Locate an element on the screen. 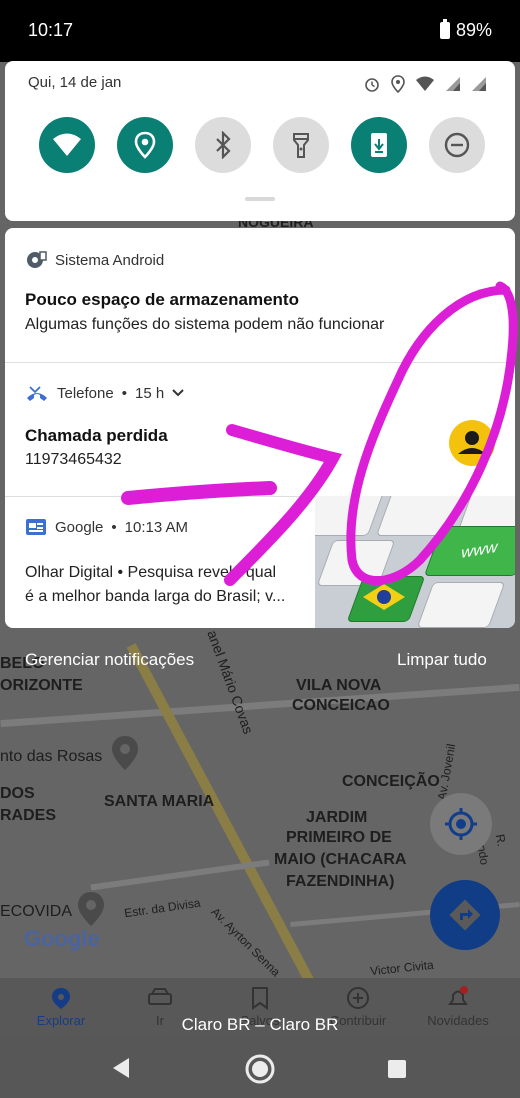 The image size is (520, 1098). directions-button is located at coordinates (465, 915).